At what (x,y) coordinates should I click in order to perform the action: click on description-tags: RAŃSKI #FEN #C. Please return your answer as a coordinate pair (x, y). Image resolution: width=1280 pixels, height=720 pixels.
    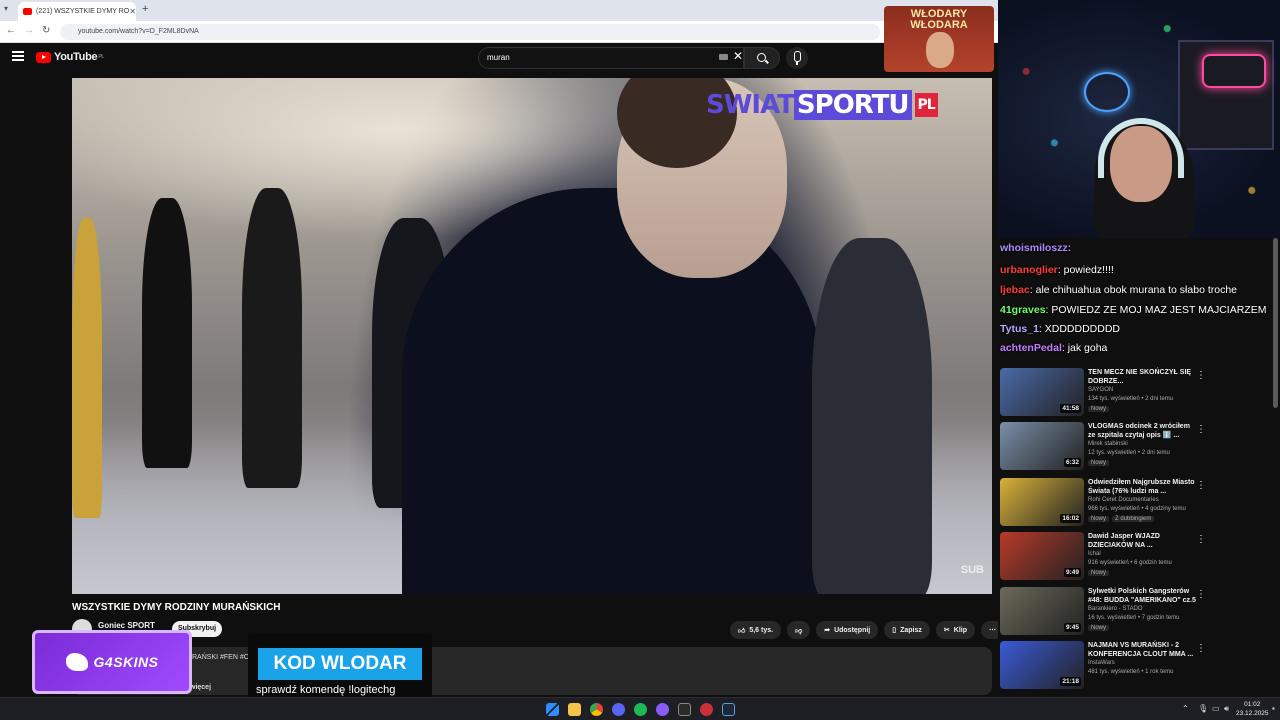
    Looking at the image, I should click on (220, 657).